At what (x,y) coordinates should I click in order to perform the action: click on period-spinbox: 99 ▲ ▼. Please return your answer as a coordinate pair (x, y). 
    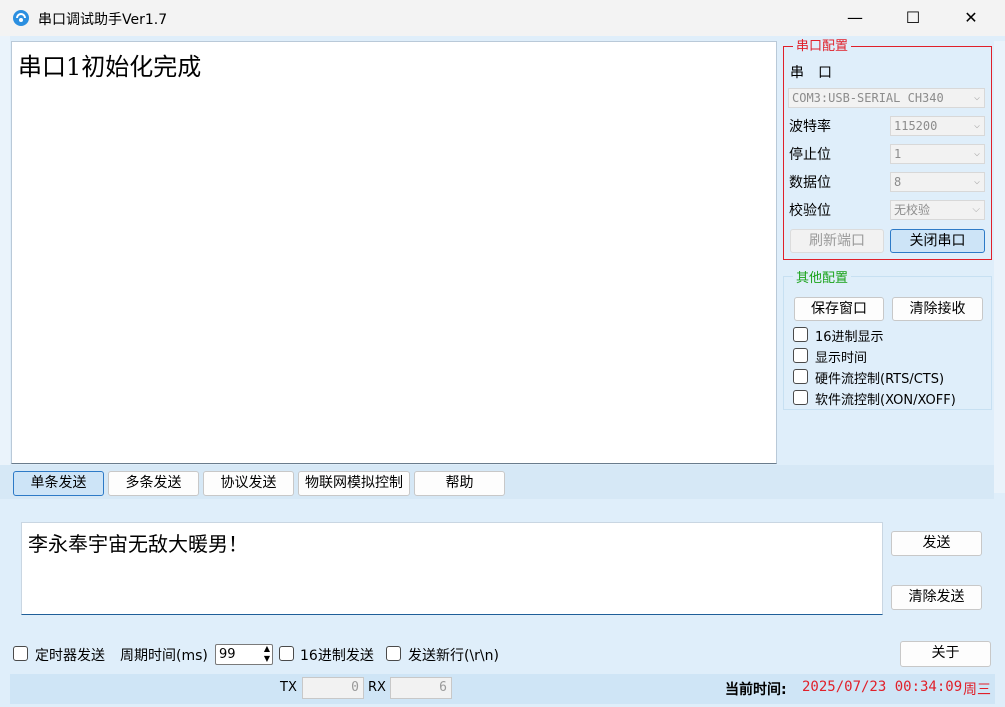
    Looking at the image, I should click on (244, 654).